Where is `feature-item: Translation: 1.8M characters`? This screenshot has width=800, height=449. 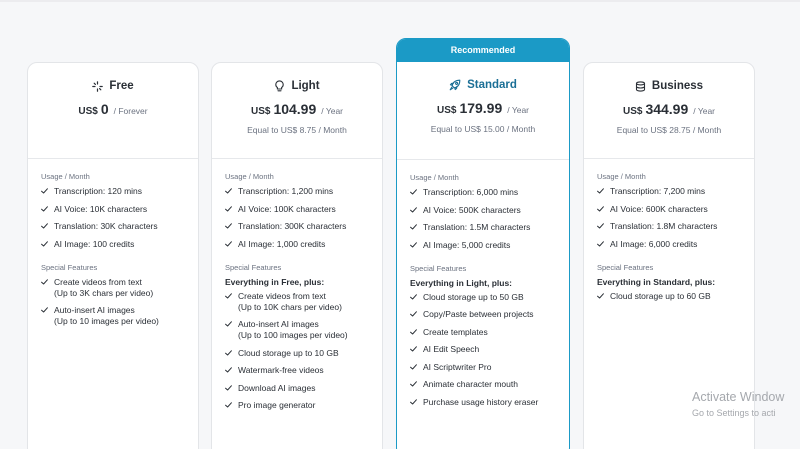 feature-item: Translation: 1.8M characters is located at coordinates (669, 226).